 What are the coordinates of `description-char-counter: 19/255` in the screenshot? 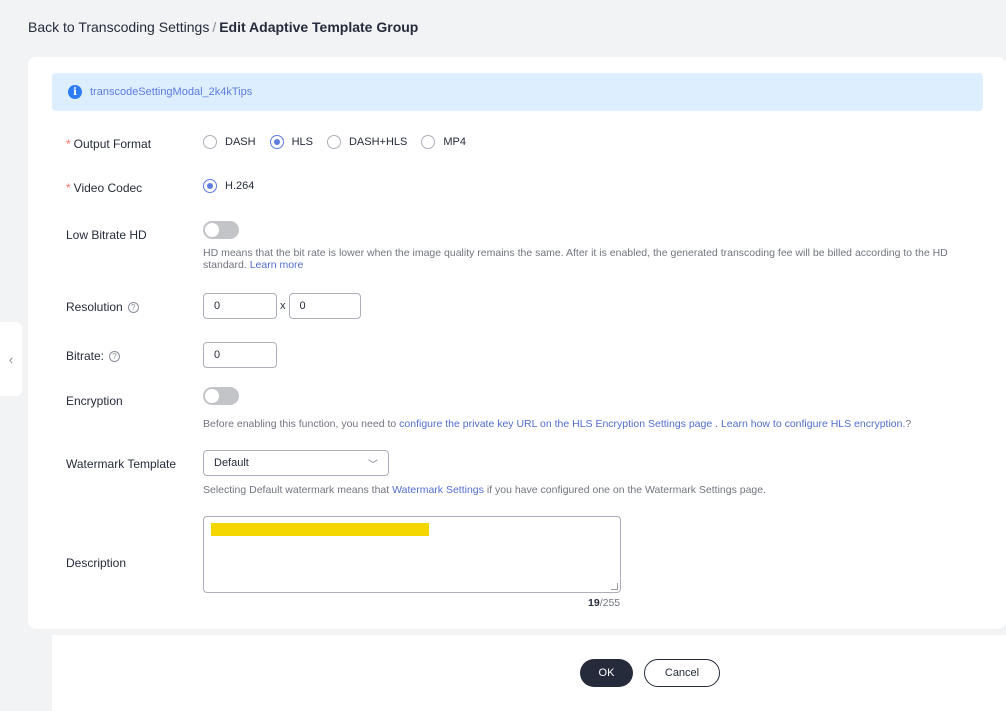 It's located at (604, 603).